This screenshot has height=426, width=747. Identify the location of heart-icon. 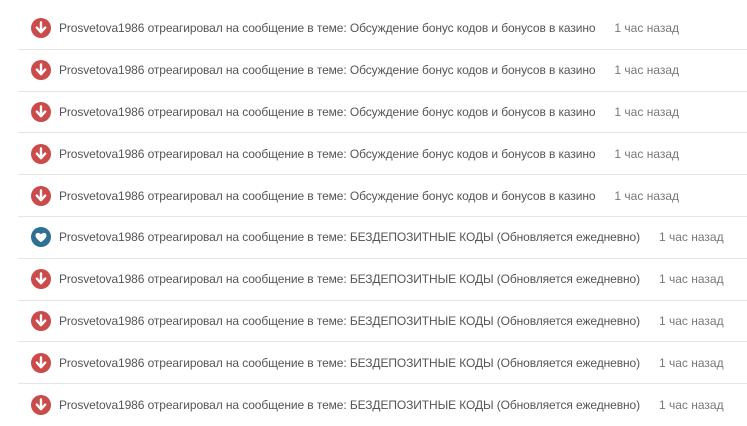
(41, 237).